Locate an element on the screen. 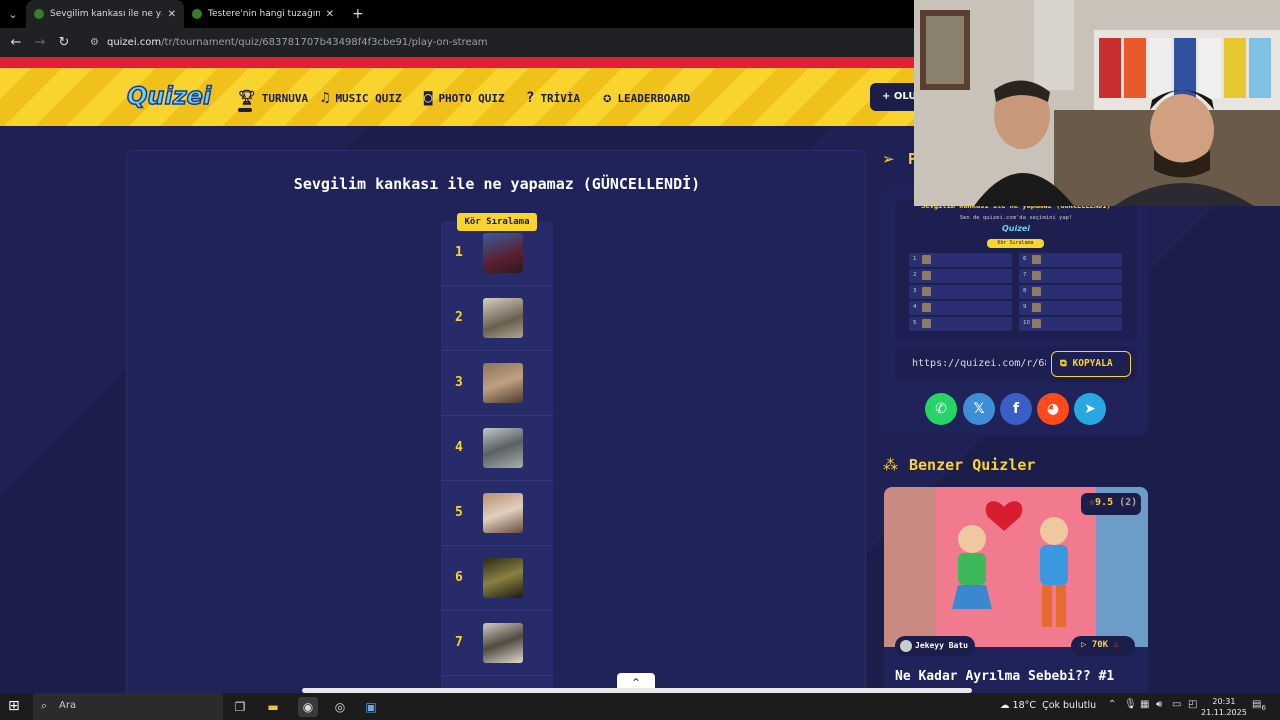  volume-icon: 🔊︎ is located at coordinates (1159, 704).